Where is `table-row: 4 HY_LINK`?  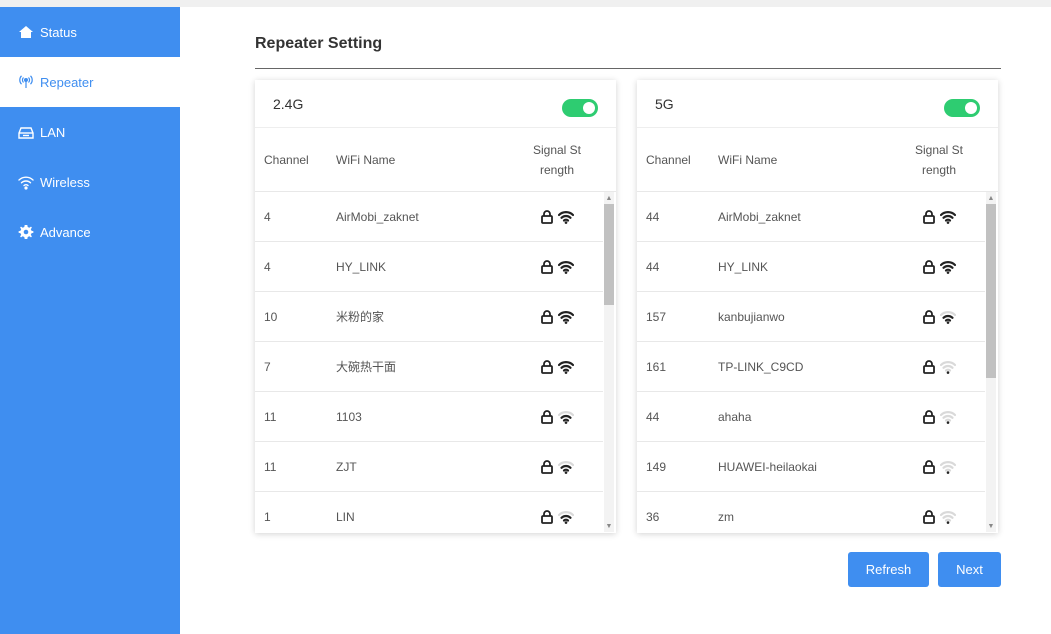
table-row: 4 HY_LINK is located at coordinates (429, 267).